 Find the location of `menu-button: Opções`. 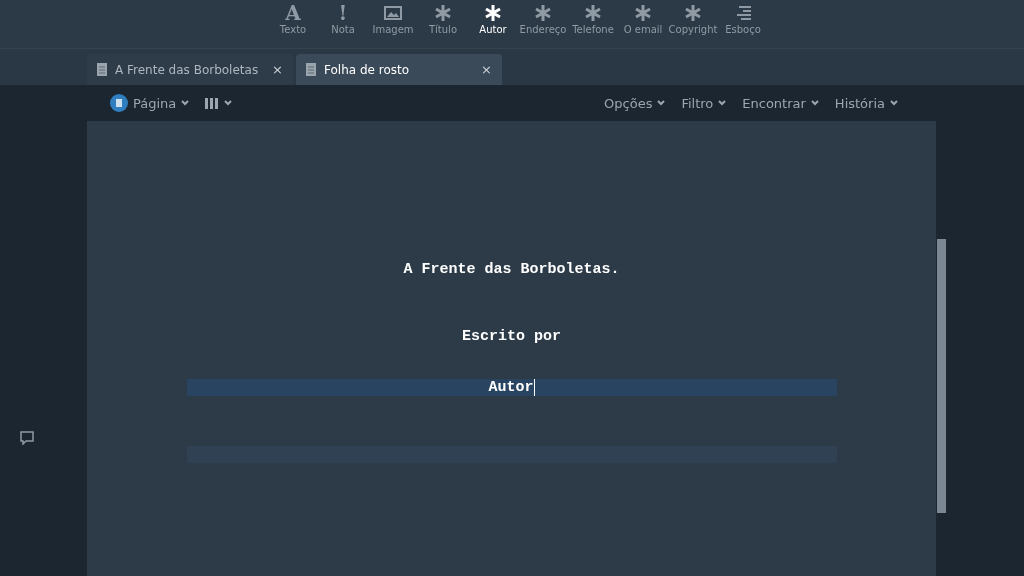

menu-button: Opções is located at coordinates (635, 103).